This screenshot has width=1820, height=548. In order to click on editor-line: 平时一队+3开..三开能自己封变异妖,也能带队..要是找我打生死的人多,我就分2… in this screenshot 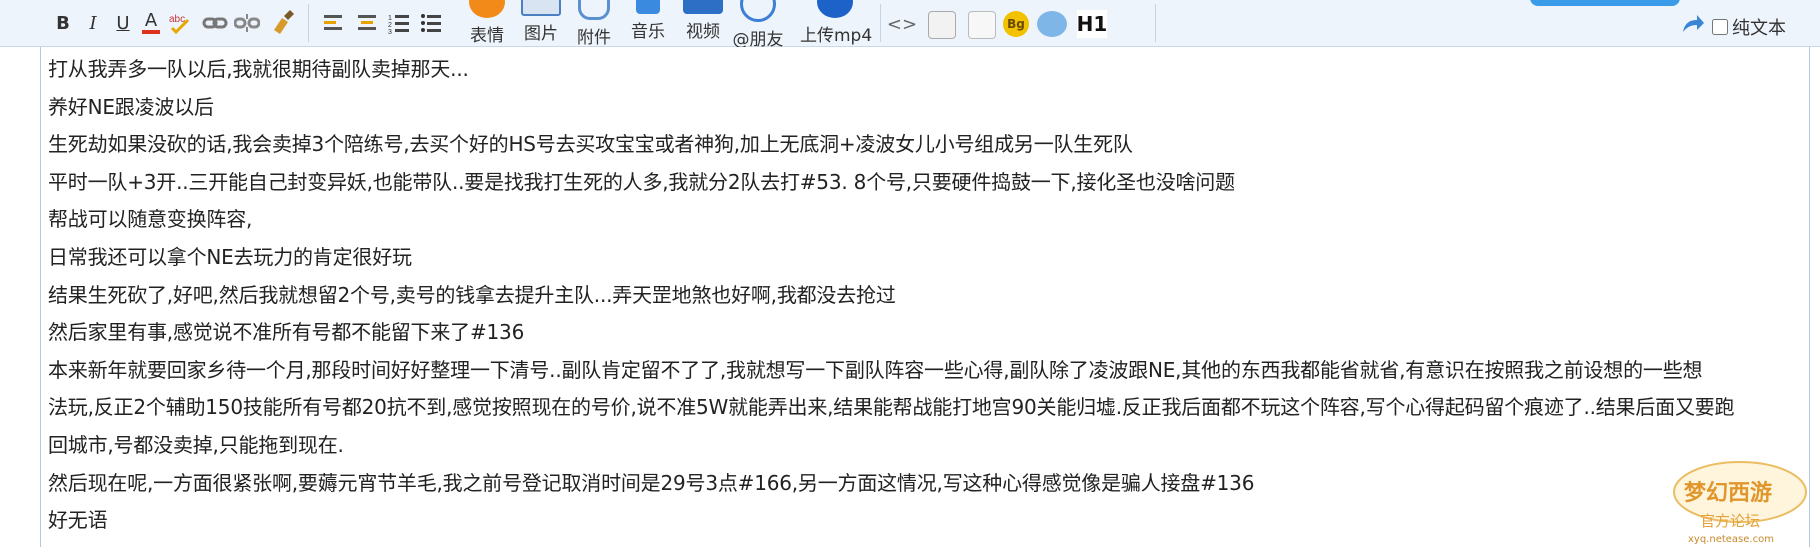, I will do `click(923, 183)`.